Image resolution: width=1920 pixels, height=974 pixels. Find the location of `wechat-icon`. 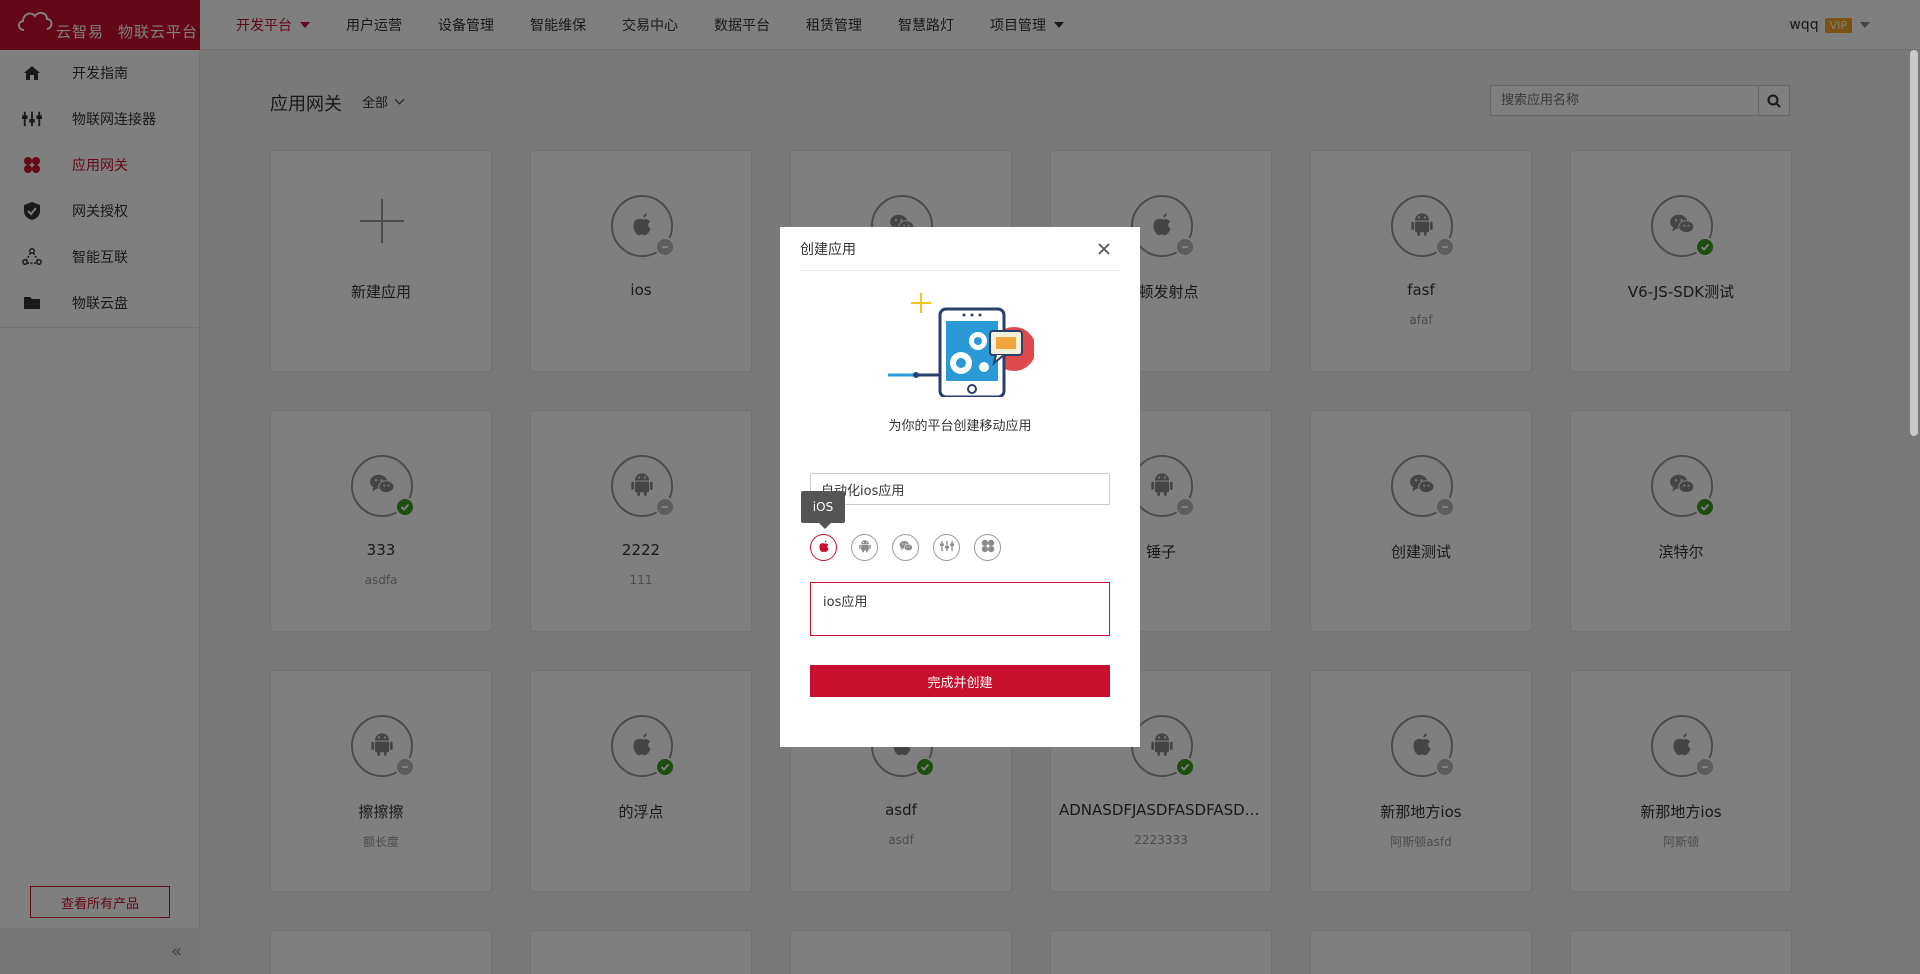

wechat-icon is located at coordinates (906, 548).